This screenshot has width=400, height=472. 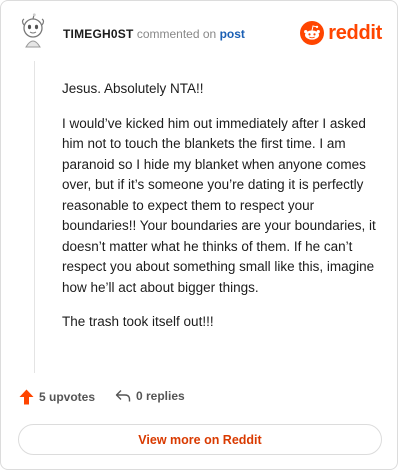 I want to click on reply-count: 0 replies, so click(x=160, y=396).